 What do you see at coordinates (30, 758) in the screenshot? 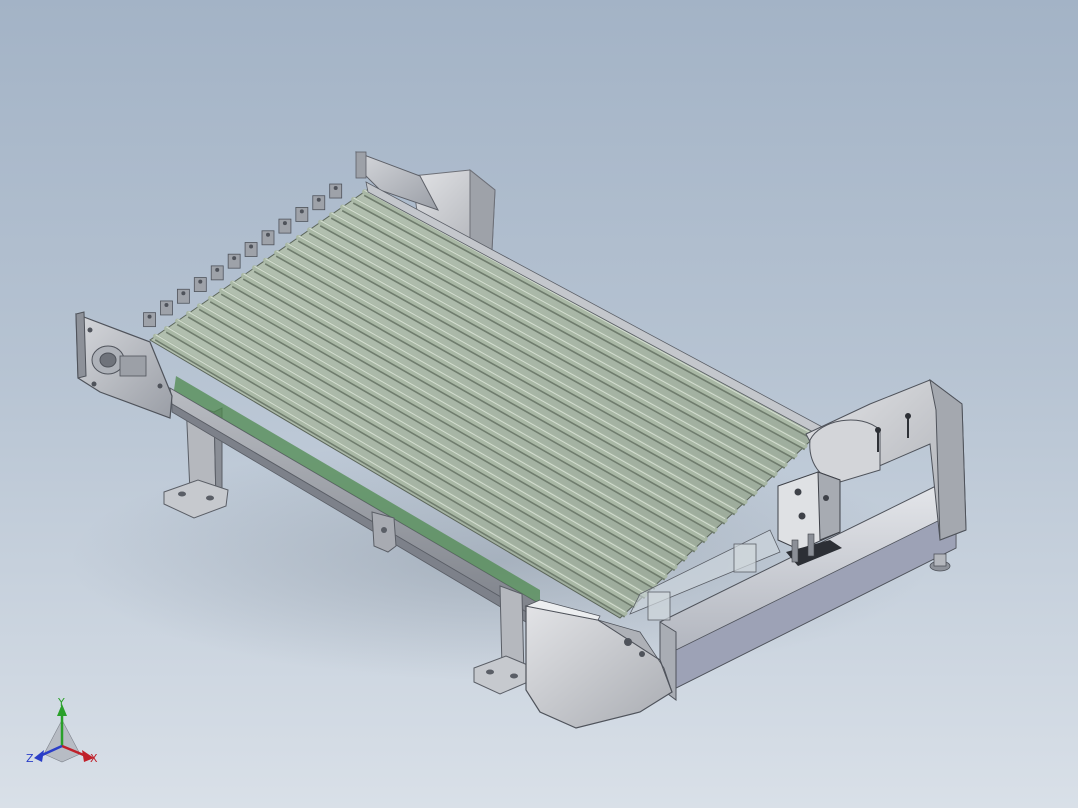
I see `z-axis-label: Z` at bounding box center [30, 758].